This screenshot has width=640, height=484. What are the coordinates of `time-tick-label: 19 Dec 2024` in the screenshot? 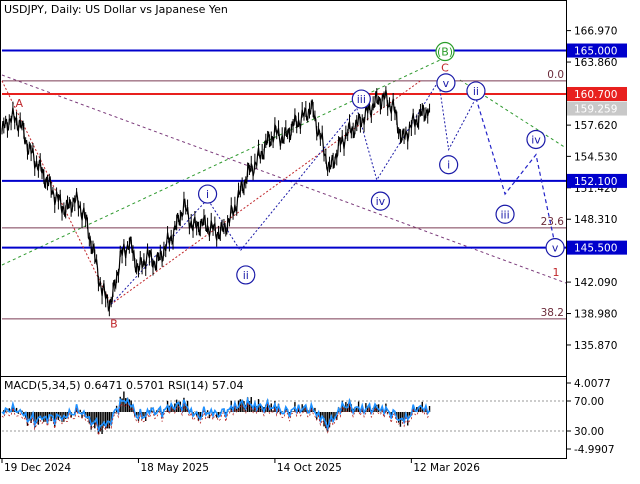 It's located at (37, 468).